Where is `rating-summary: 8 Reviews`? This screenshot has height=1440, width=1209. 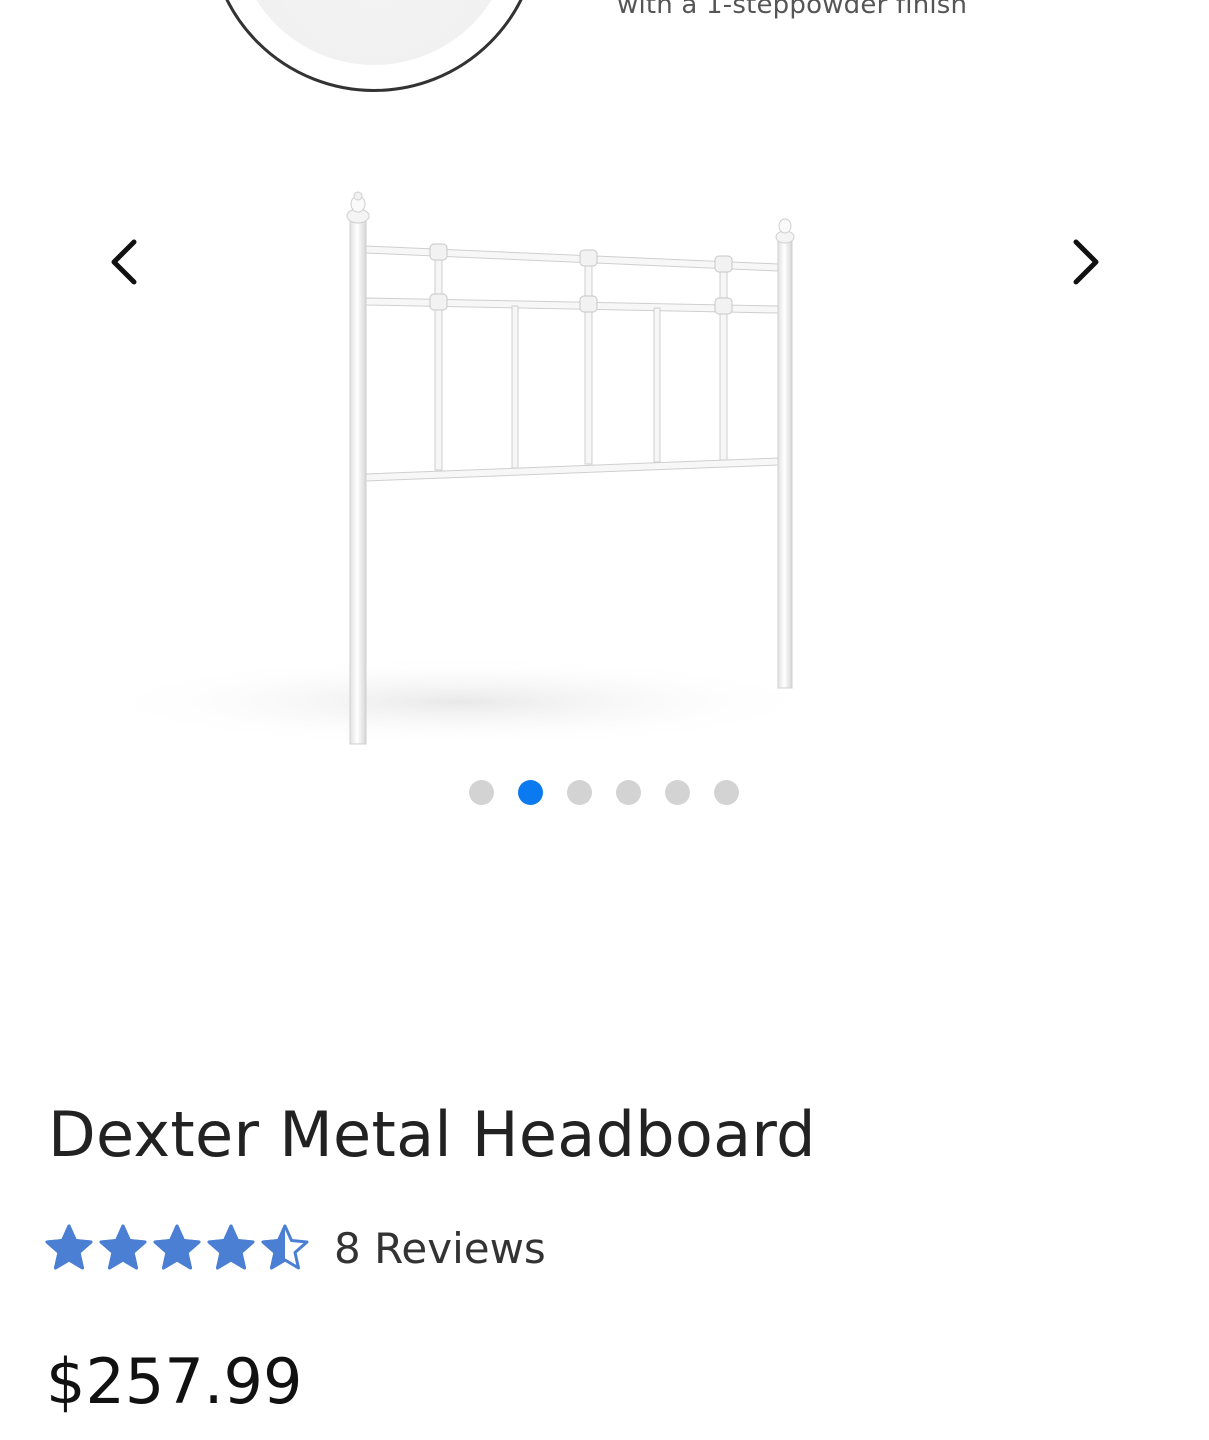
rating-summary: 8 Reviews is located at coordinates (295, 1248).